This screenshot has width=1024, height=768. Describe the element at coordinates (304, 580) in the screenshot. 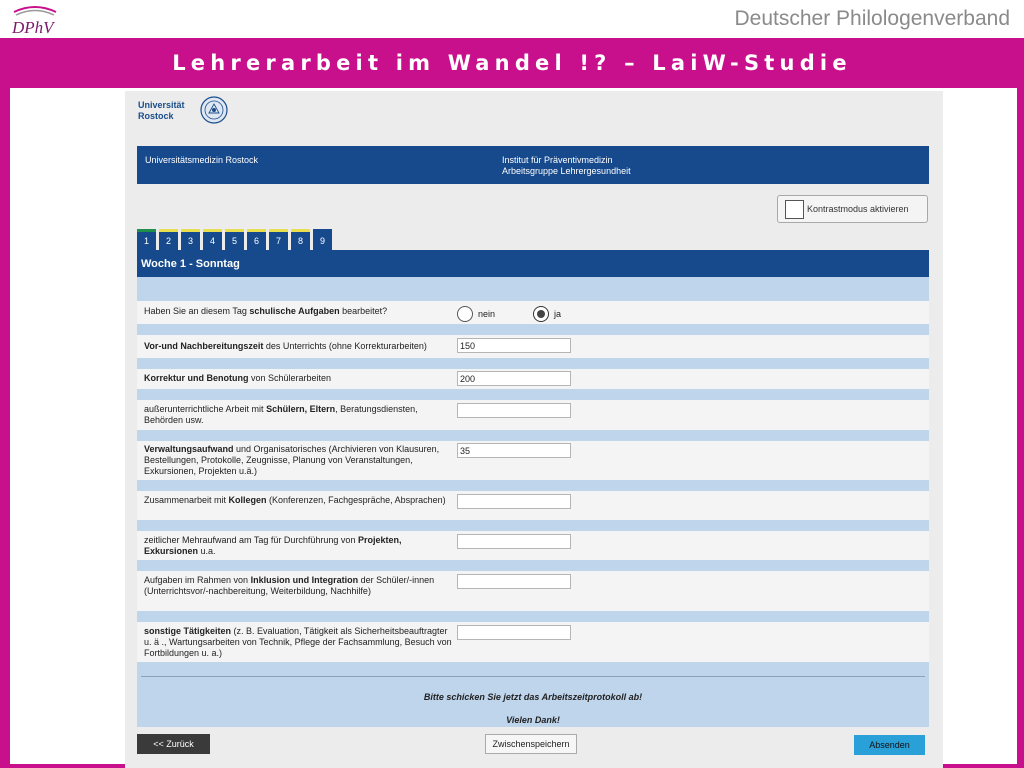

I see `field-label-inclusion-bold: Inklusion und Integration` at that location.